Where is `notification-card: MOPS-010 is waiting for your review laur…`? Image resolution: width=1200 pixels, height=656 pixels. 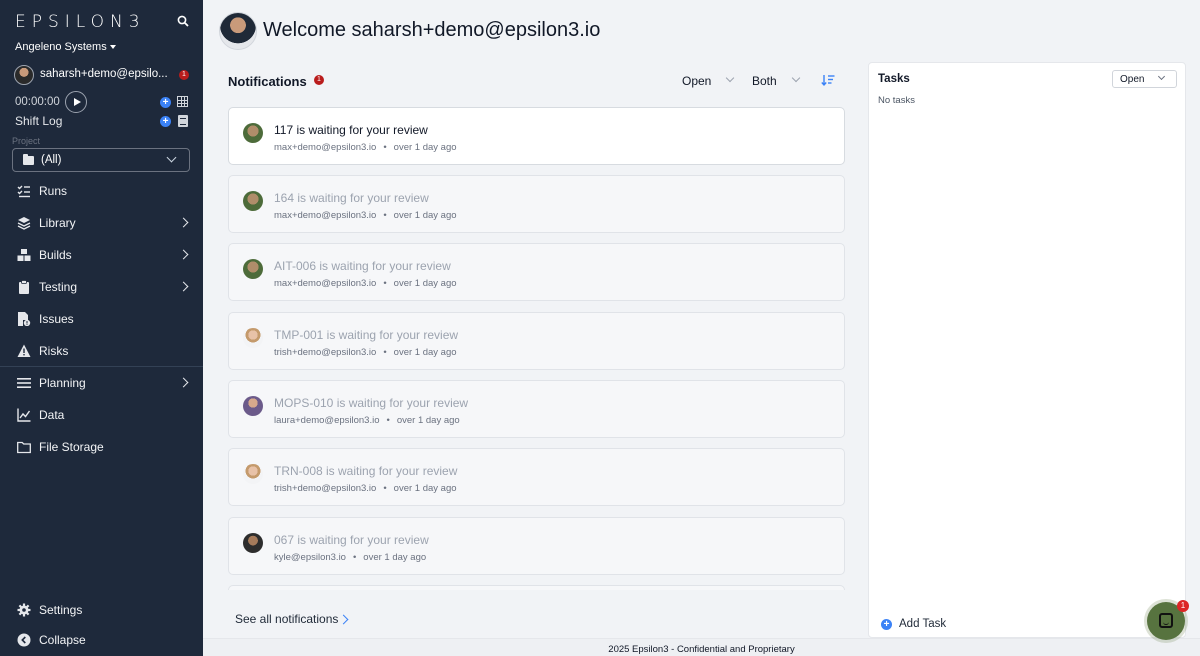 notification-card: MOPS-010 is waiting for your review laur… is located at coordinates (536, 409).